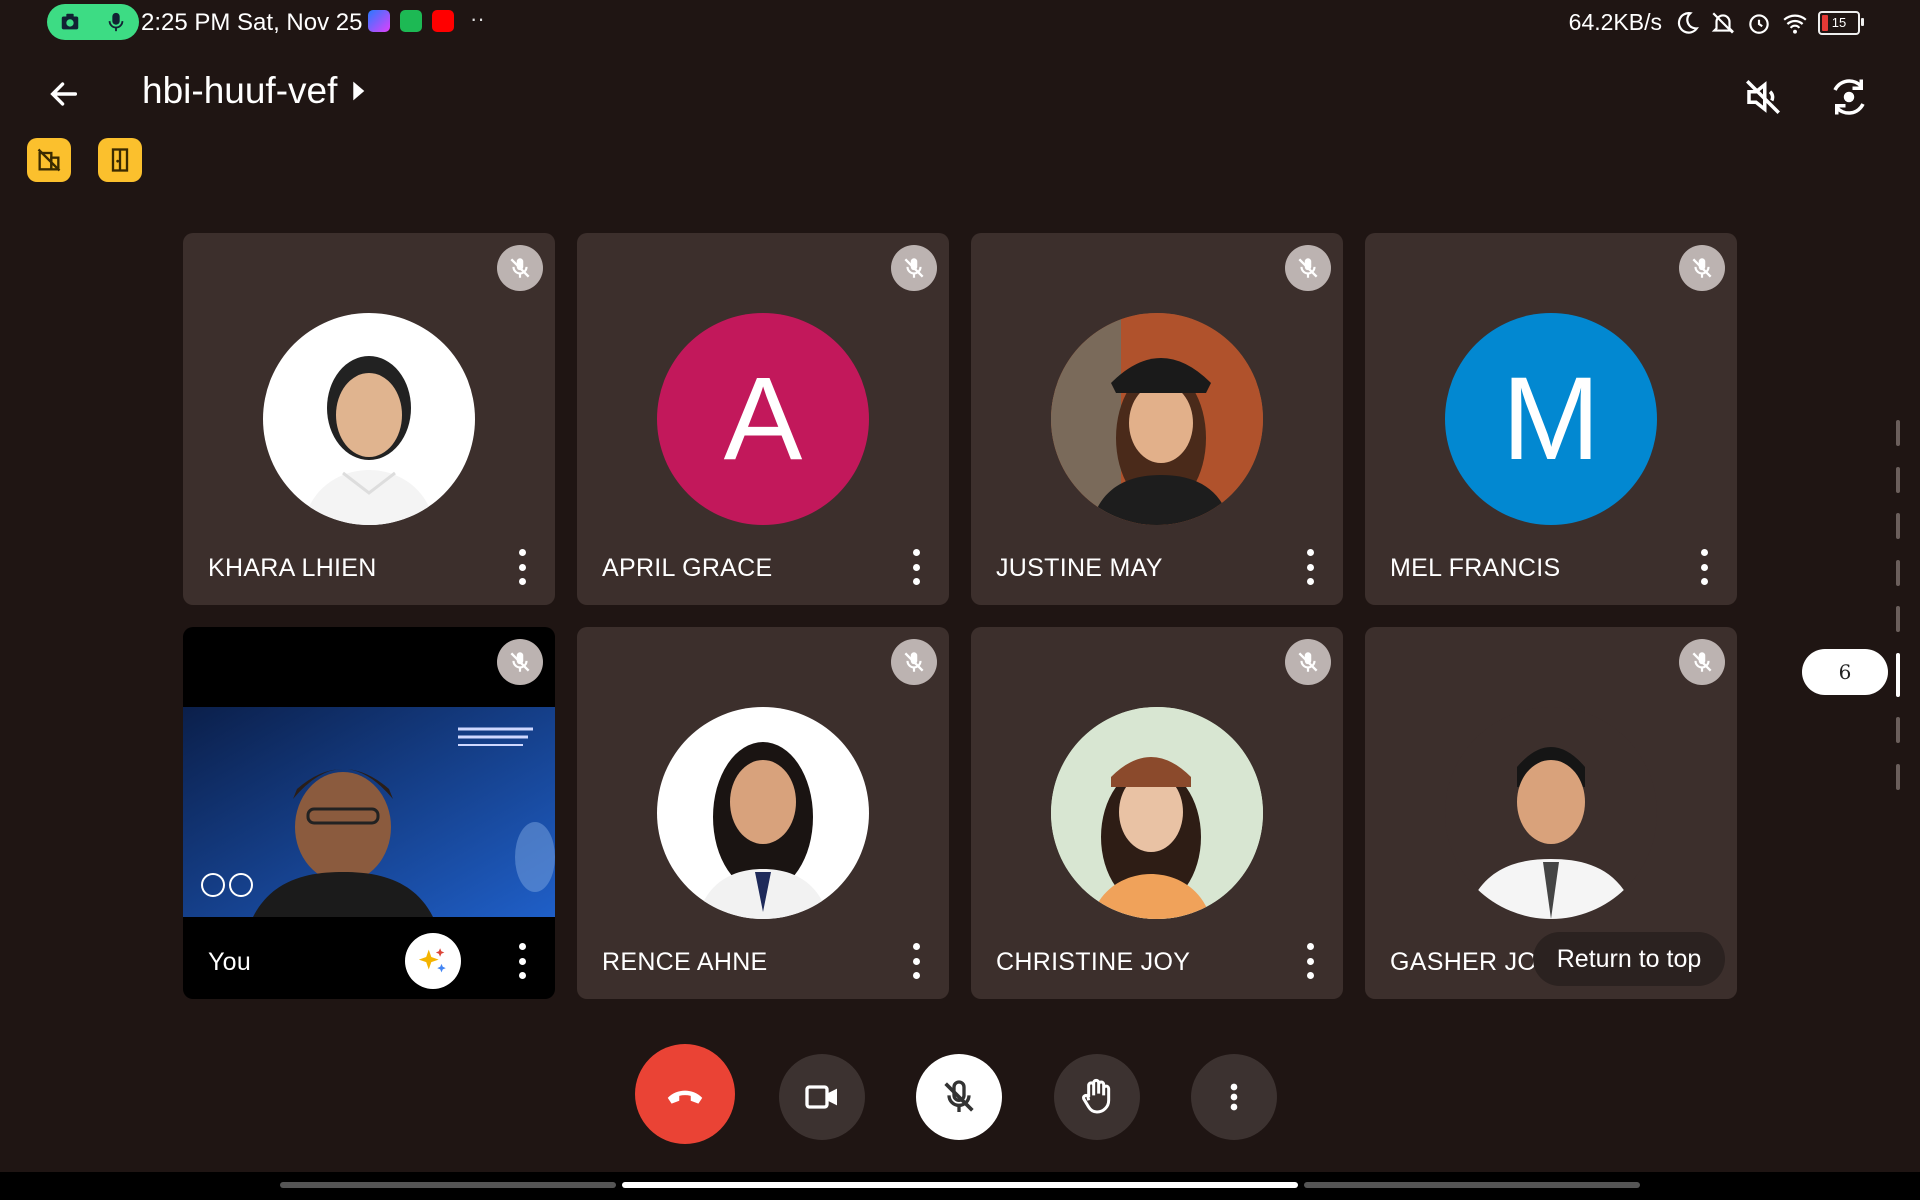 This screenshot has height=1200, width=1920. What do you see at coordinates (1795, 24) in the screenshot?
I see `wifi-icon` at bounding box center [1795, 24].